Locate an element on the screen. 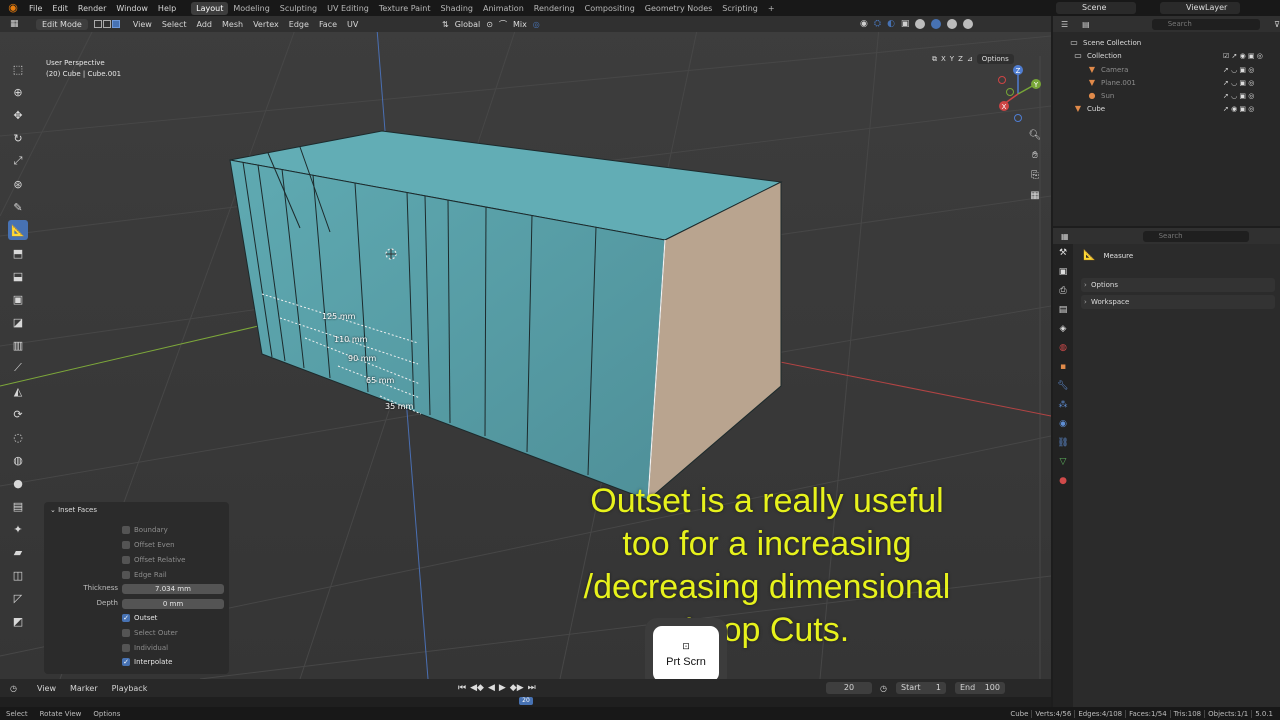 This screenshot has width=1280, height=720. menu-vertex: Vertex is located at coordinates (266, 24).